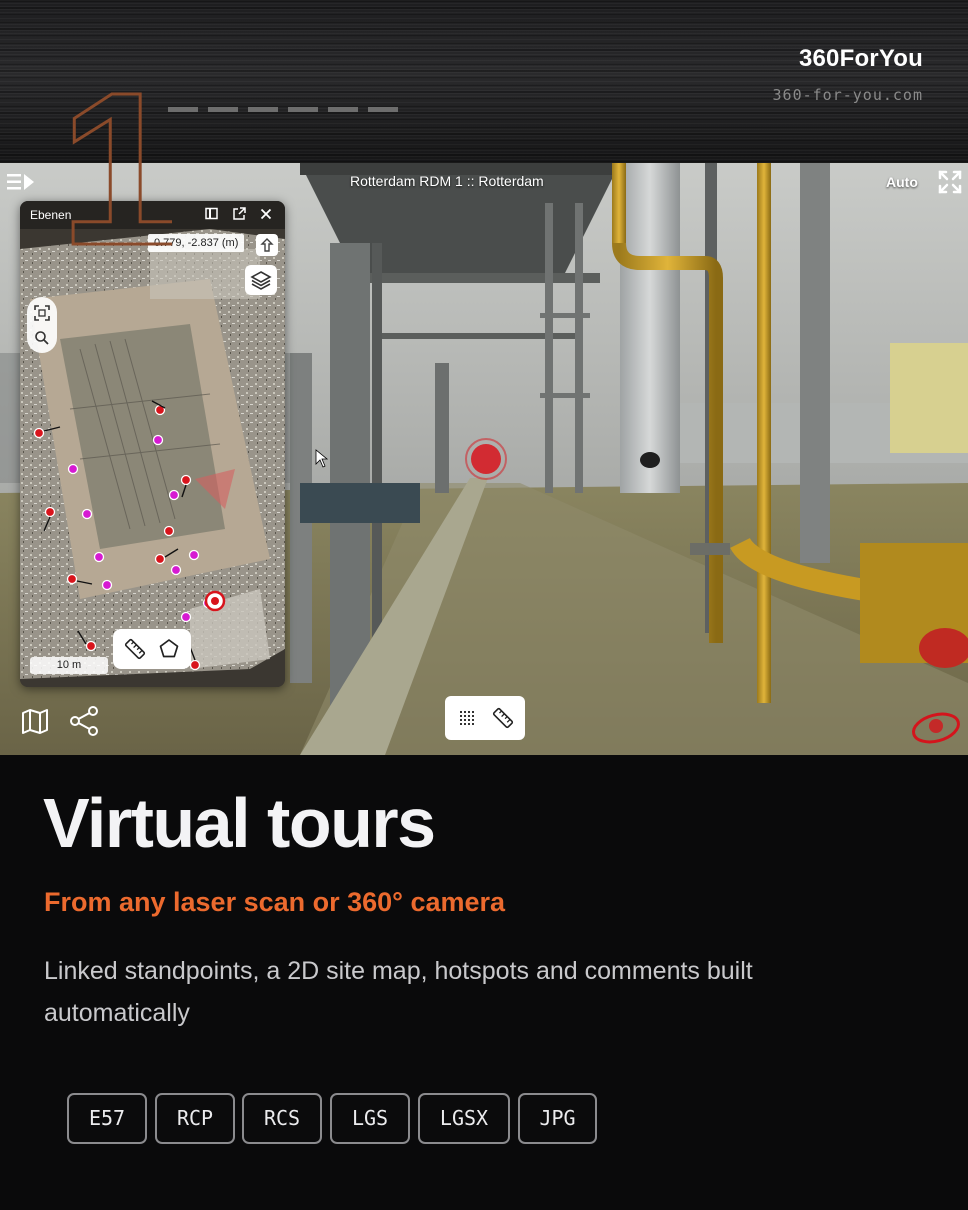 This screenshot has height=1210, width=968. I want to click on tour-title: Rotterdam RDM 1 :: Rotterdam, so click(447, 181).